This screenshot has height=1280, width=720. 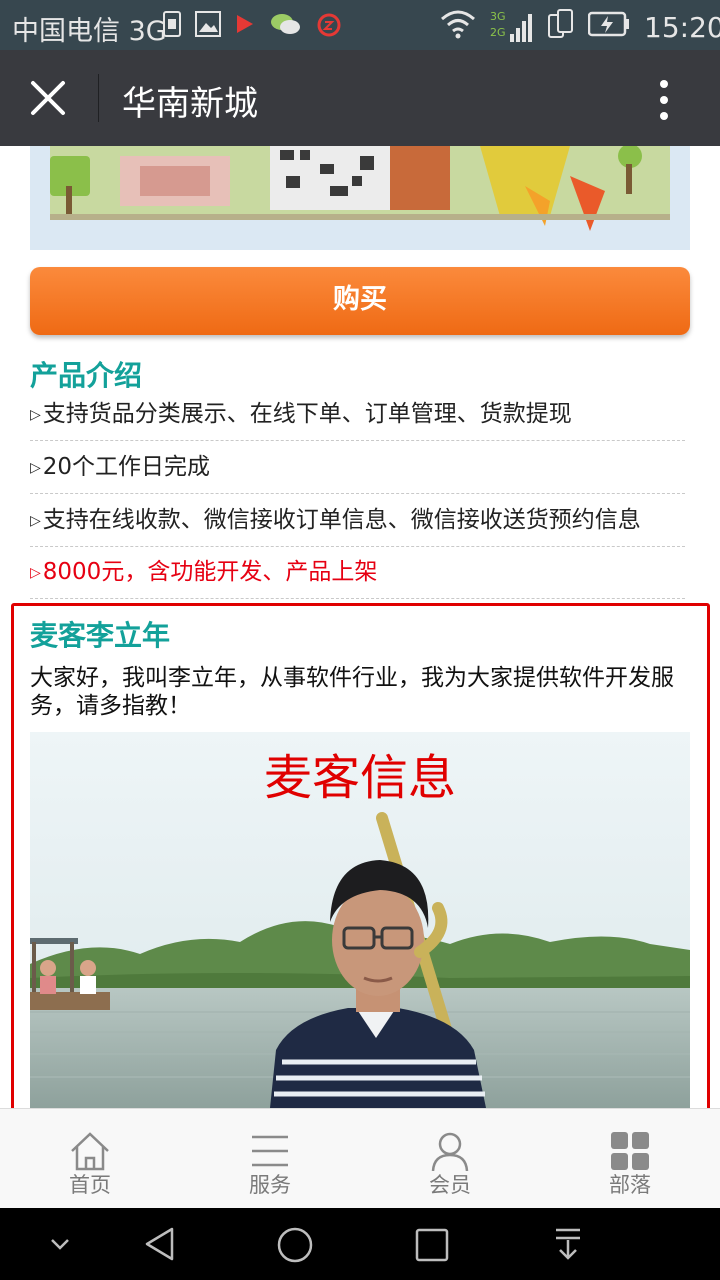 I want to click on chat-icon, so click(x=285, y=27).